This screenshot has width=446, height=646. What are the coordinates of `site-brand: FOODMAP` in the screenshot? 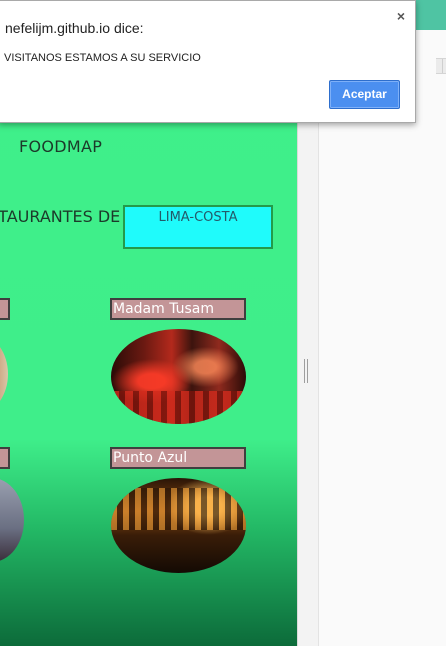 It's located at (60, 146).